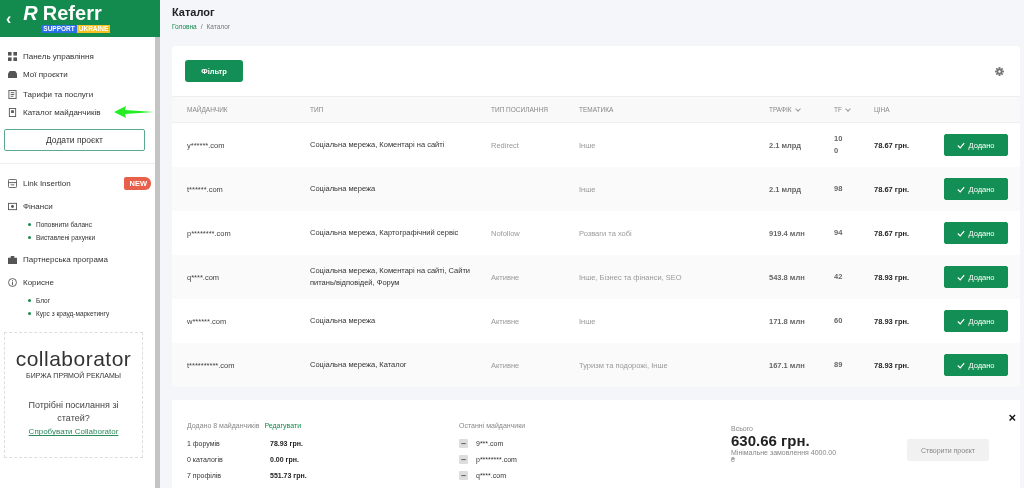 This screenshot has height=488, width=1024. What do you see at coordinates (58, 56) in the screenshot?
I see `sidebar-item: Панель управління` at bounding box center [58, 56].